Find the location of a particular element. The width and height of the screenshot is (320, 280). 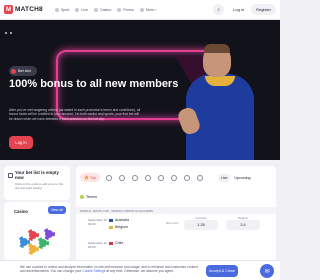

sport-tabs: 🔥 Top Live Upcoming is located at coordinates (165, 177).